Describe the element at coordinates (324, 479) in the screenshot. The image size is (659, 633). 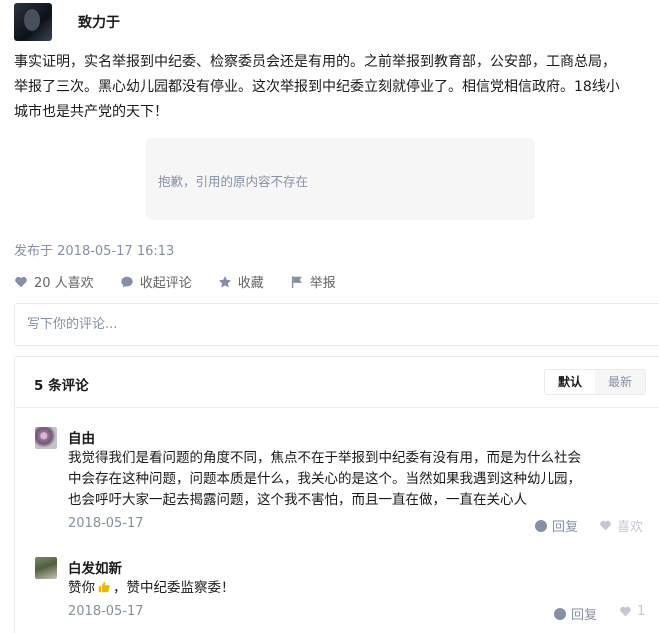
I see `comment-text-line: 中会存在这种问题，问题本质是什么，我关心的是这个。当然如果我遇到这种幼儿园，` at that location.